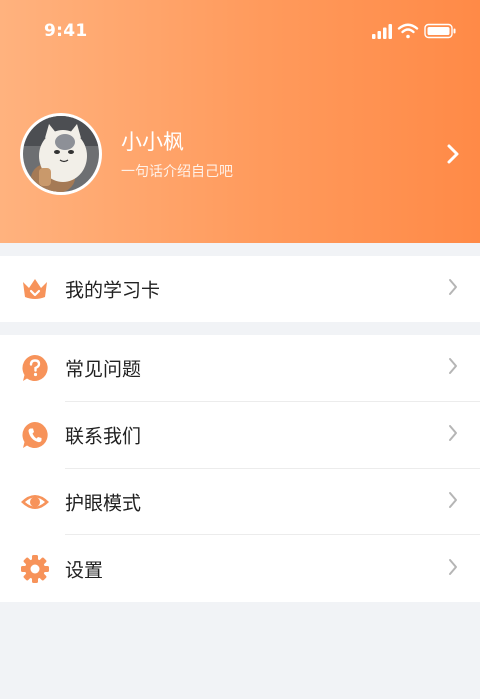  I want to click on profile-row: 小小枫 一句话介绍自己吧, so click(240, 155).